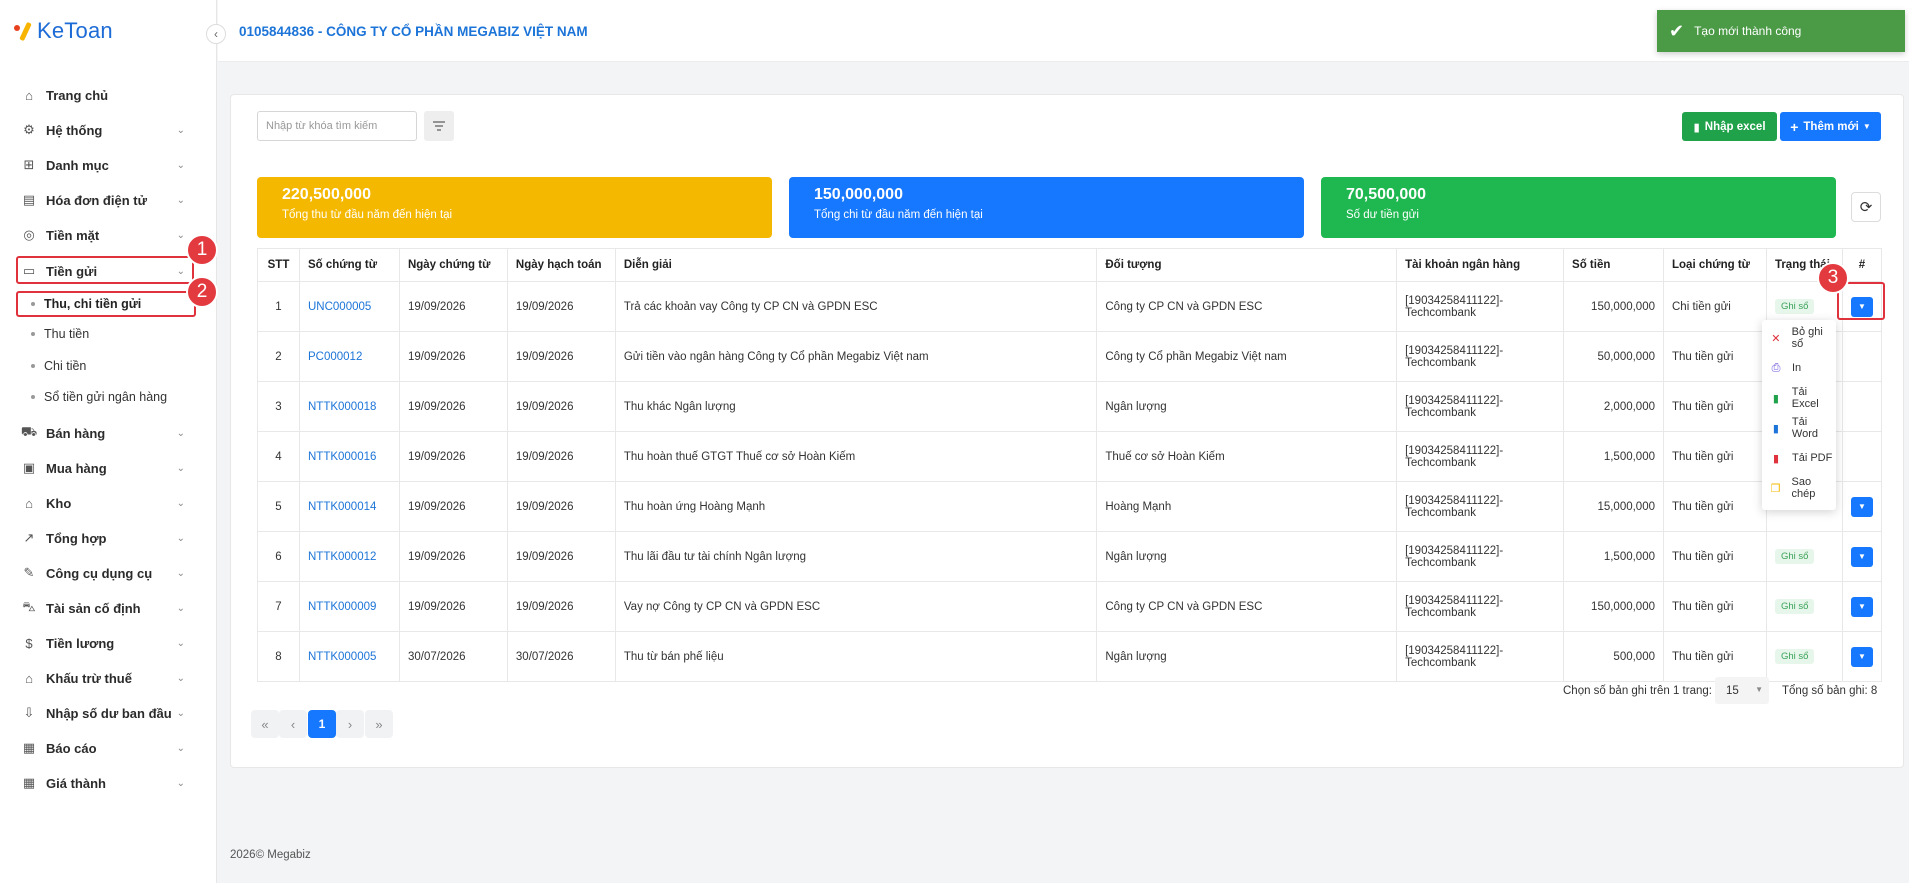 The image size is (1909, 883). What do you see at coordinates (1480, 265) in the screenshot?
I see `col-header-bank-account: Tài khoản ngân hàng` at bounding box center [1480, 265].